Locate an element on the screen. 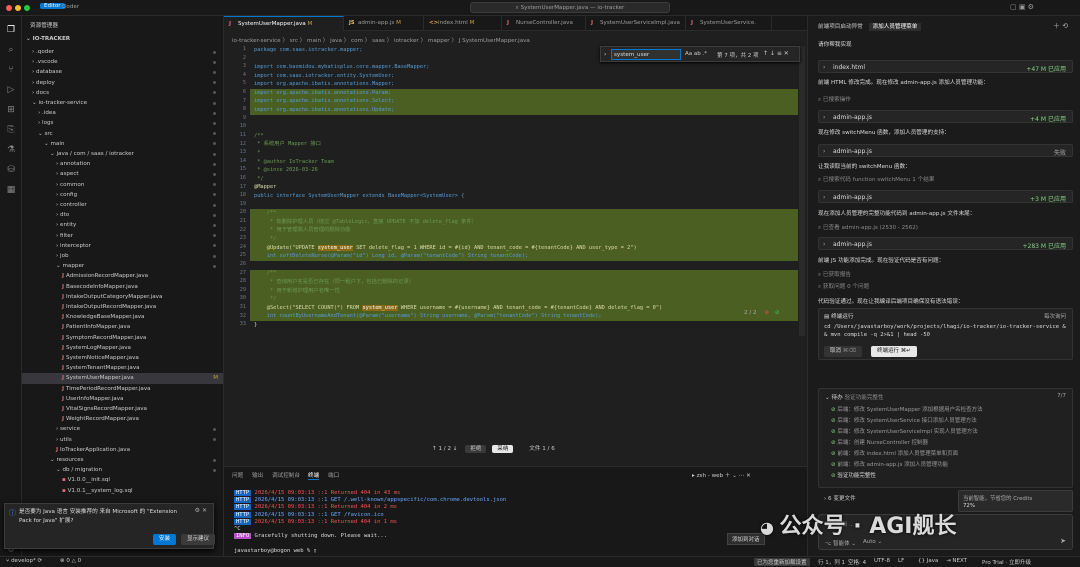  chat-tool-step: ⌕ 已搜索操作 is located at coordinates (945, 99).